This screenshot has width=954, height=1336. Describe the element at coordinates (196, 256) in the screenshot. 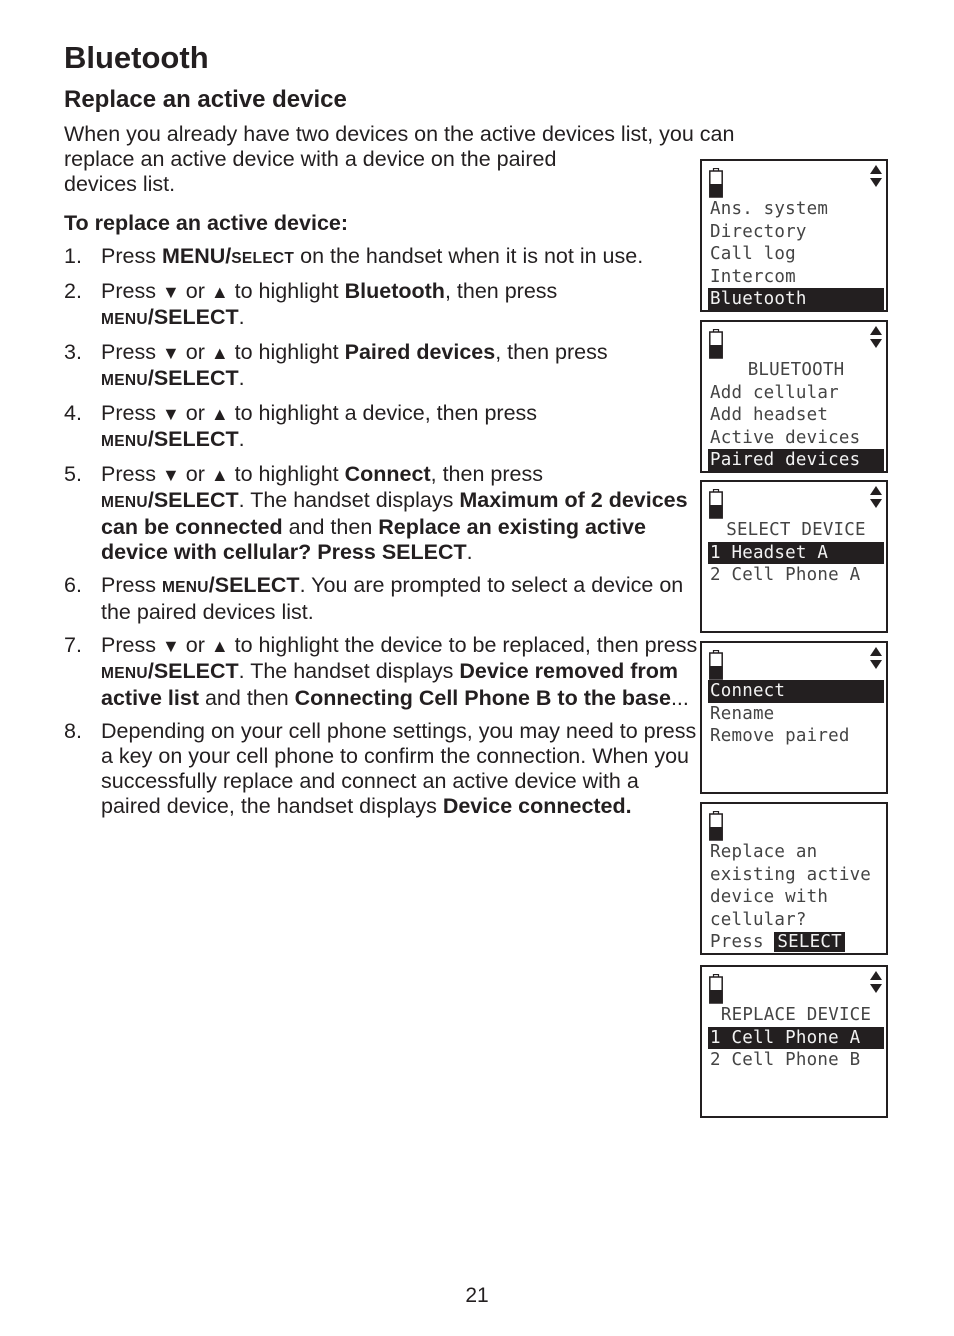

I see `key-label: MENU/` at that location.